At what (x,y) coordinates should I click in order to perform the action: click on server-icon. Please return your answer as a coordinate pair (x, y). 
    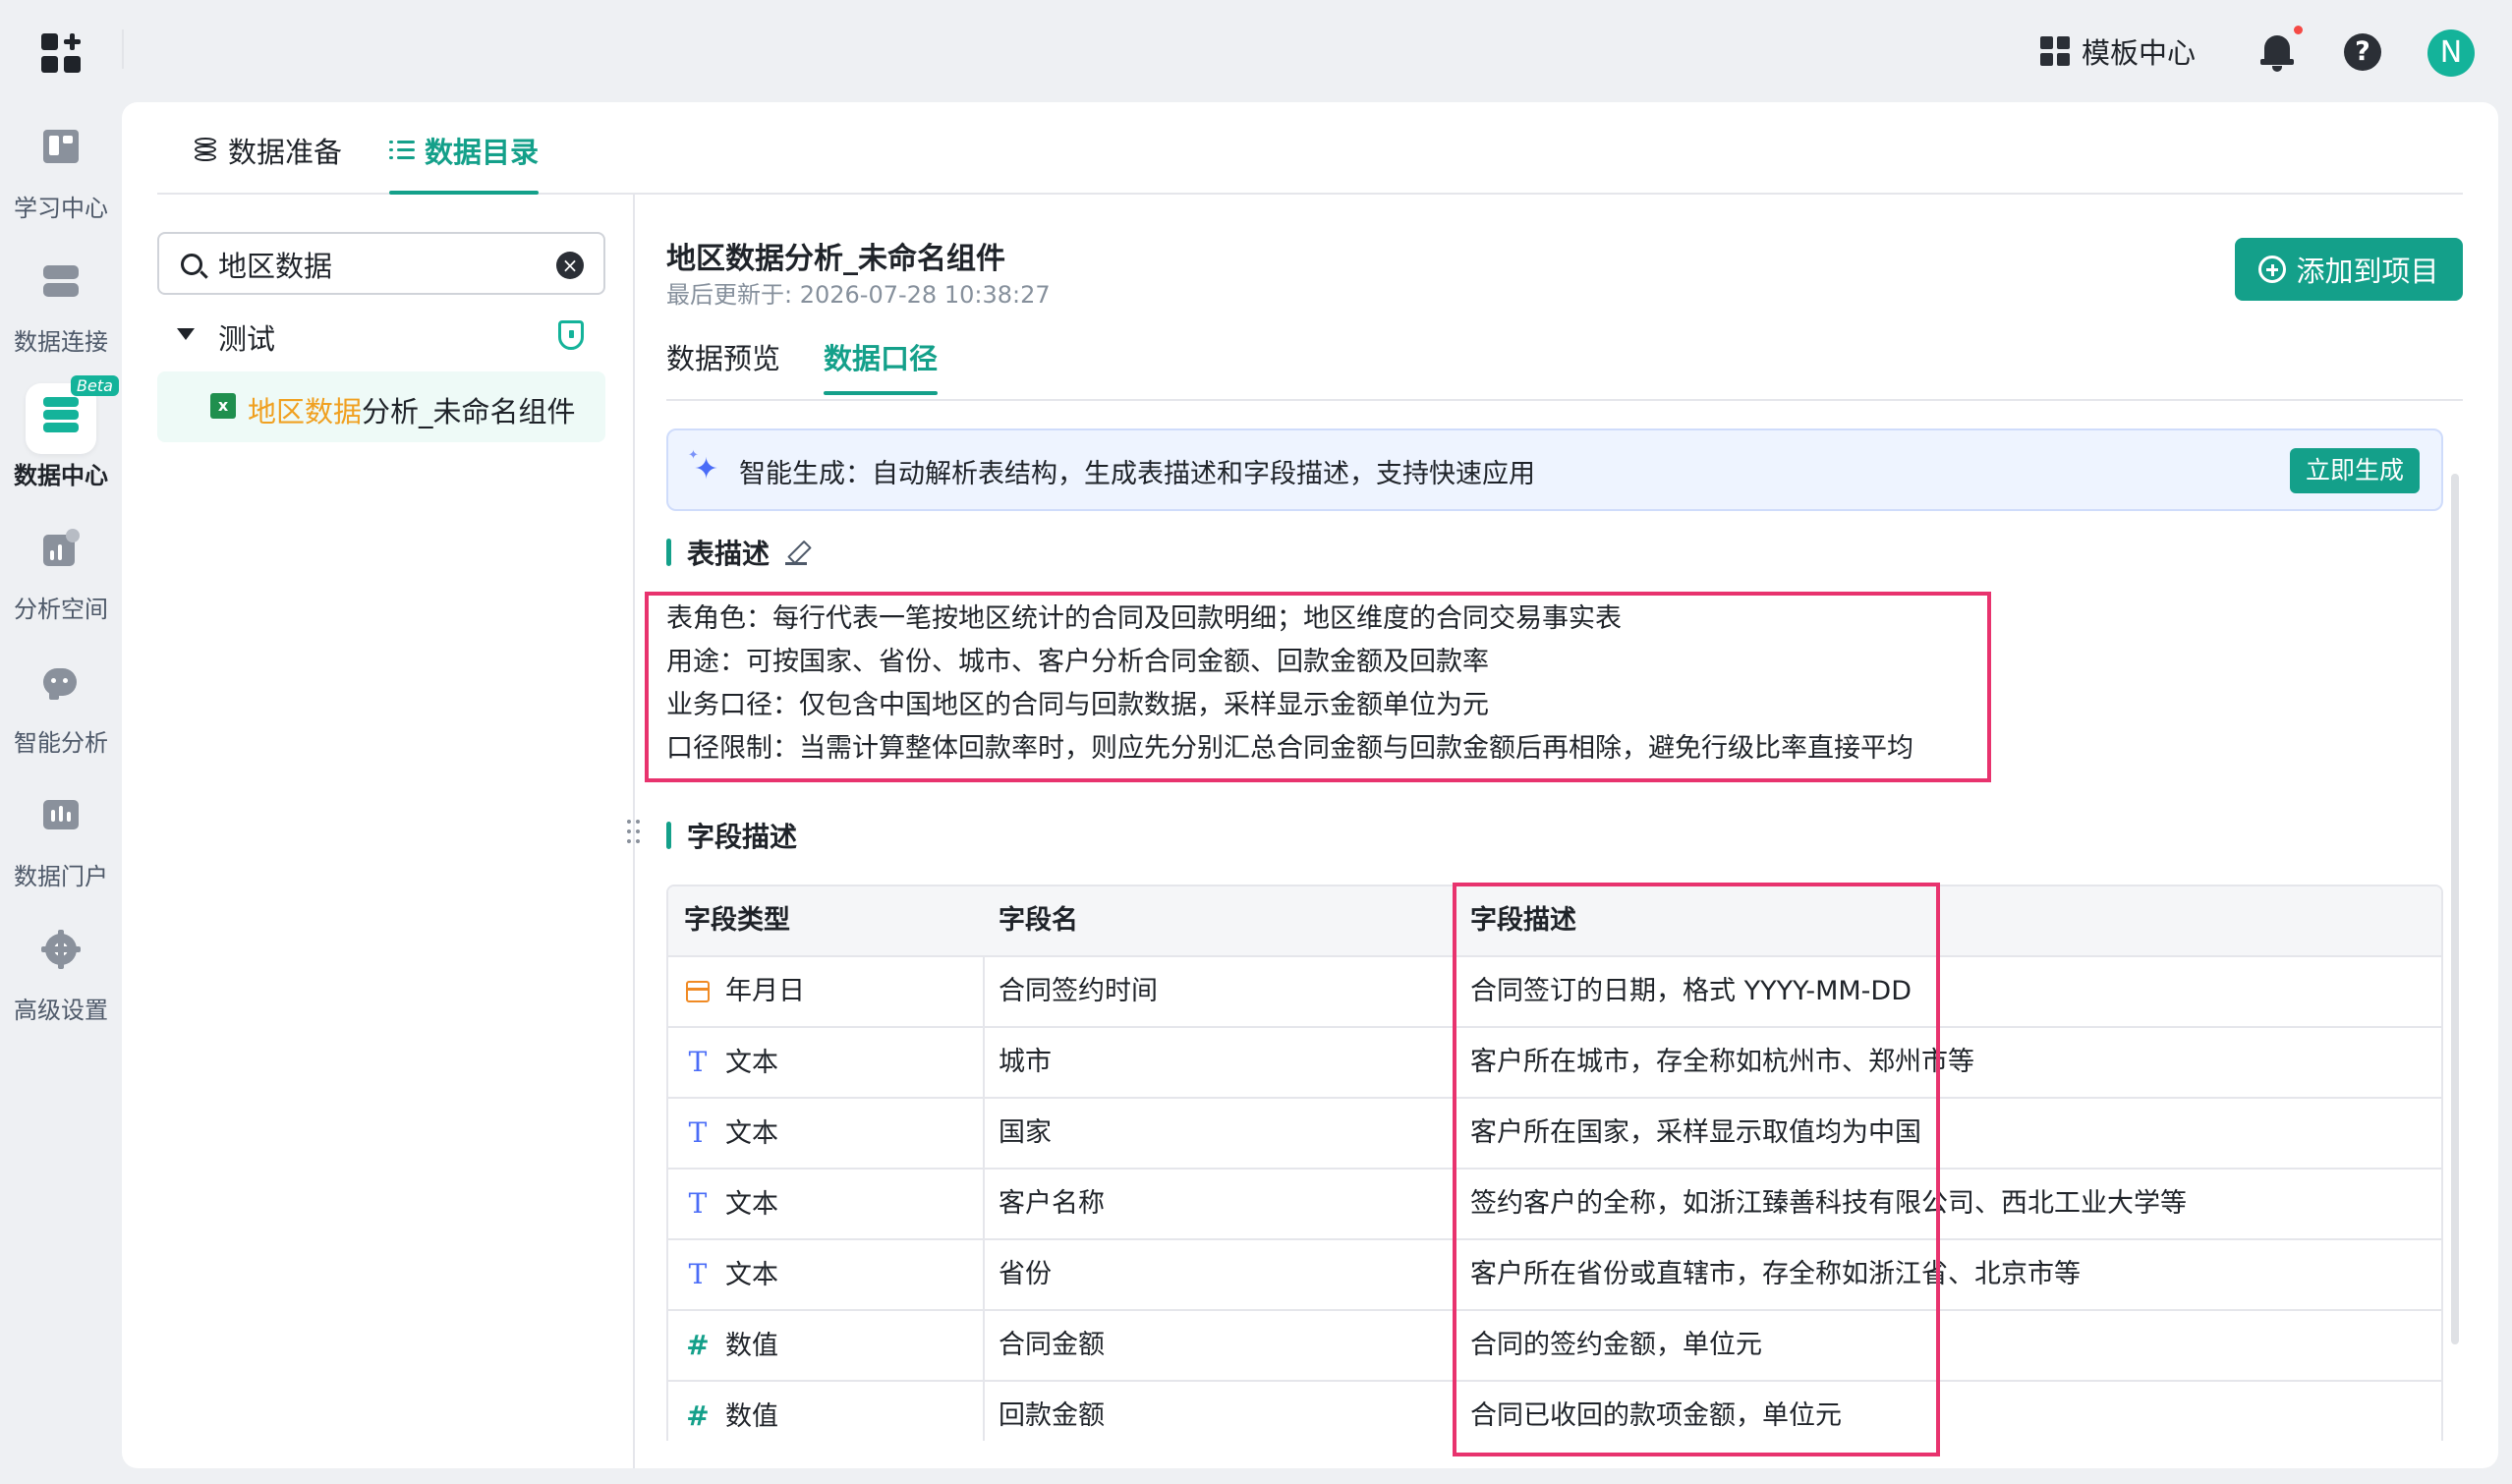
    Looking at the image, I should click on (61, 281).